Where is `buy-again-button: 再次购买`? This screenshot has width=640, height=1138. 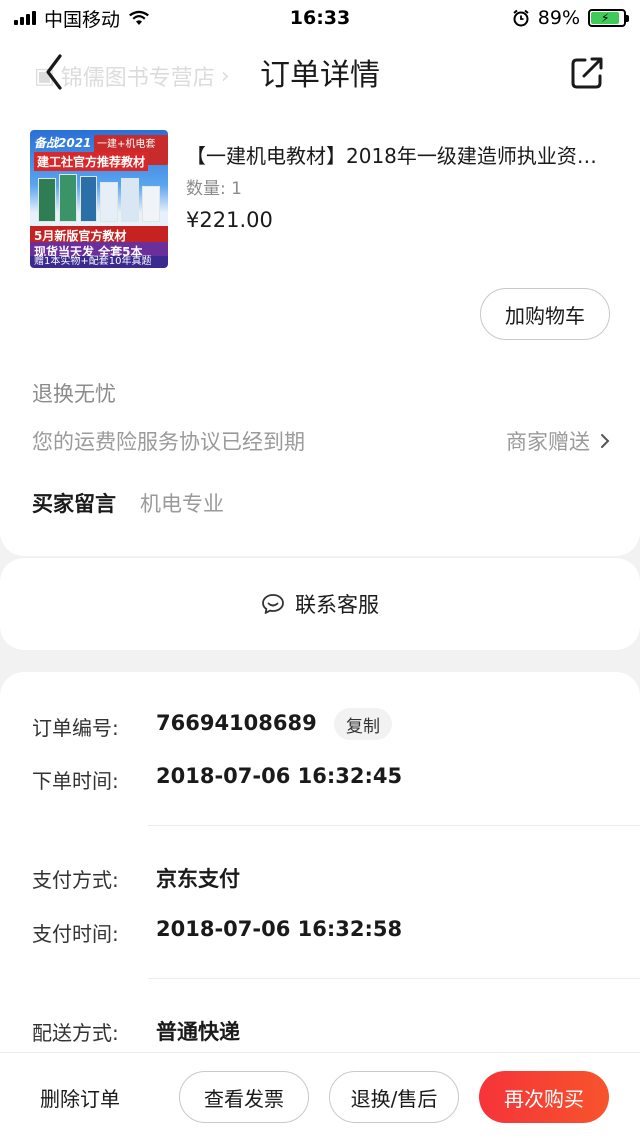
buy-again-button: 再次购买 is located at coordinates (544, 1097).